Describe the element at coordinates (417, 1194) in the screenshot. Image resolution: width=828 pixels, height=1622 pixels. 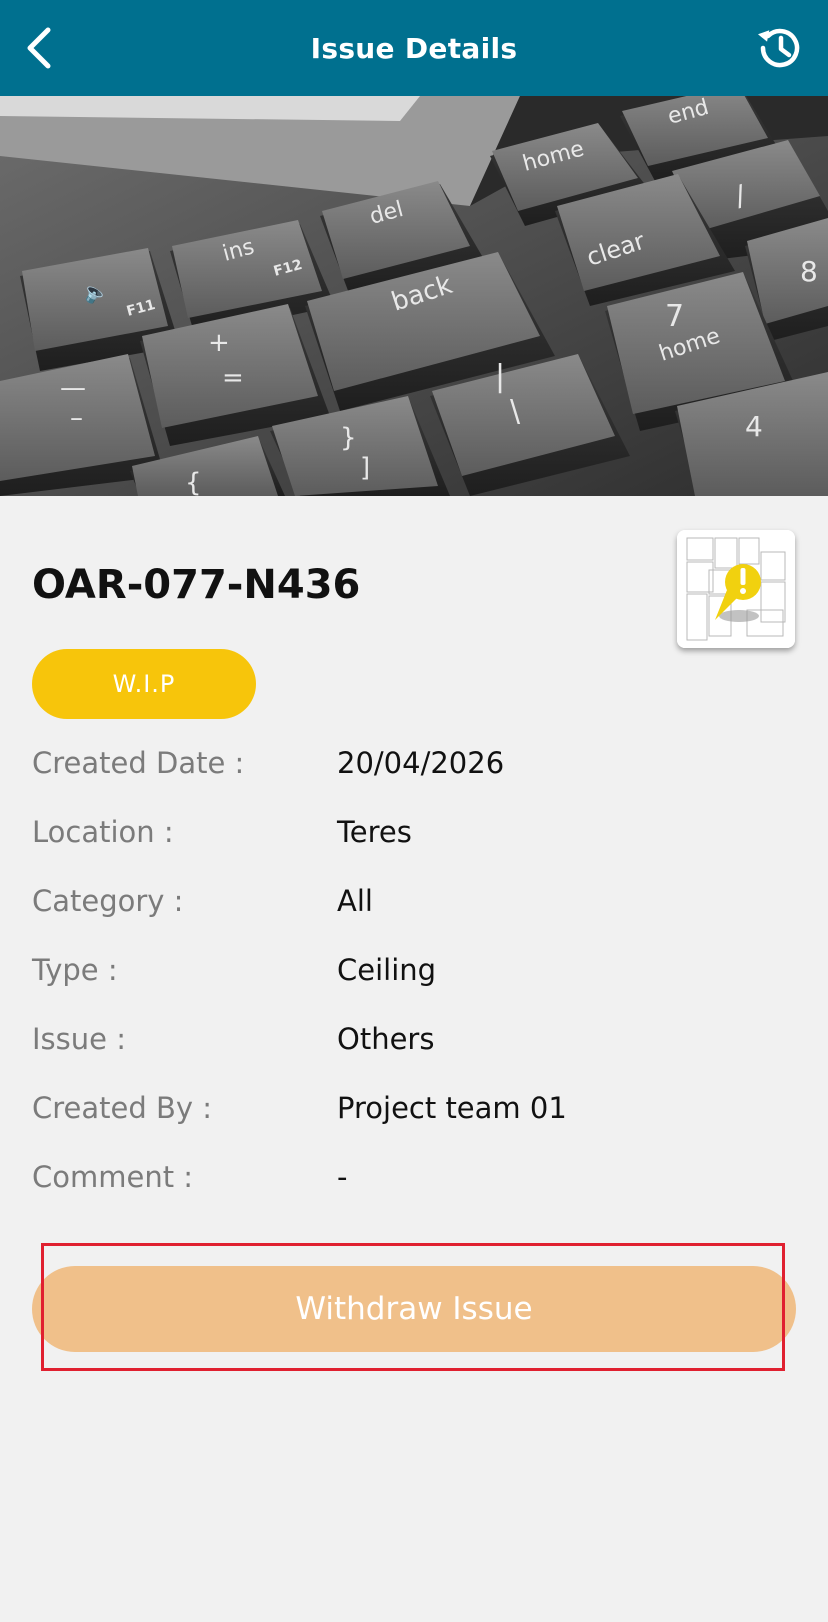
I see `detail-row-comment: Comment : -` at that location.